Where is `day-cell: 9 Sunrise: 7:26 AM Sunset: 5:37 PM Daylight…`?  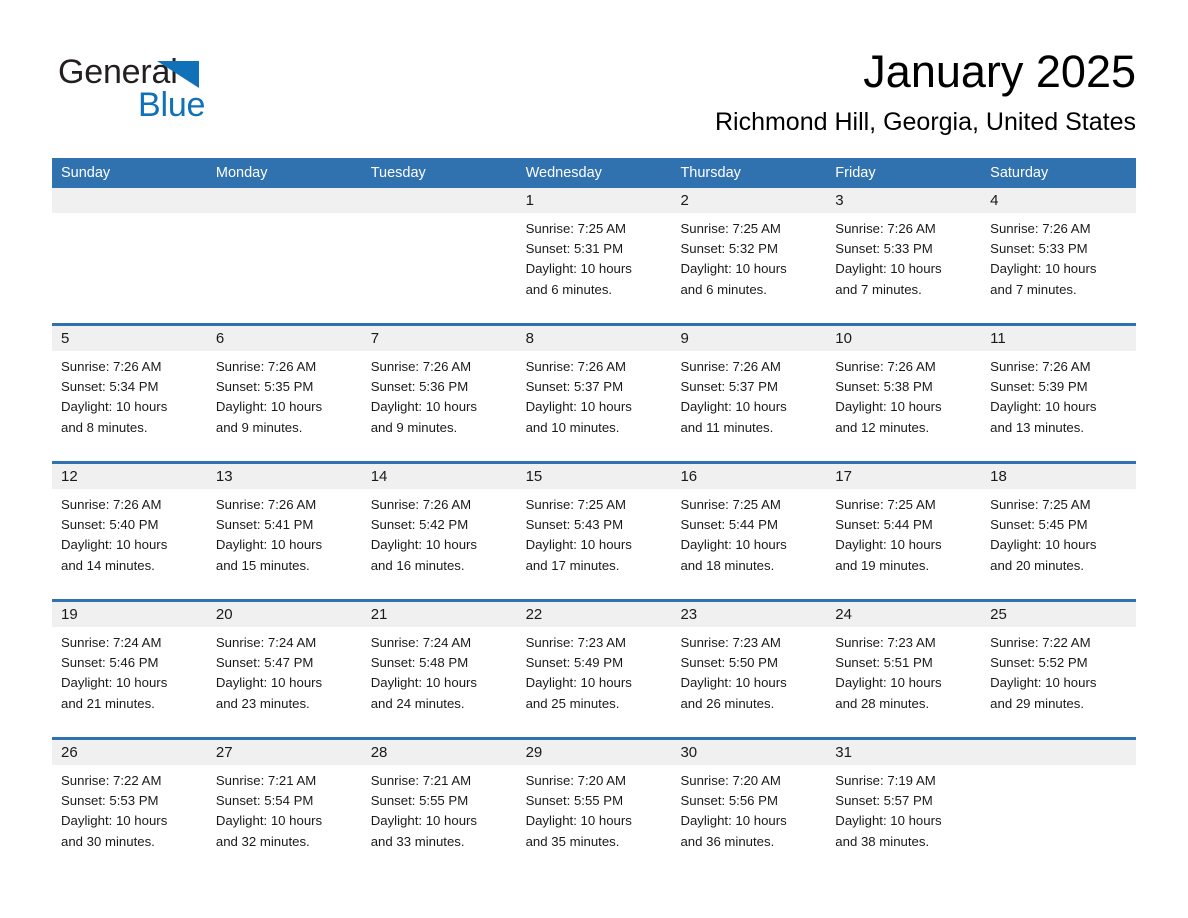
day-cell: 9 Sunrise: 7:26 AM Sunset: 5:37 PM Daylight… is located at coordinates (749, 388).